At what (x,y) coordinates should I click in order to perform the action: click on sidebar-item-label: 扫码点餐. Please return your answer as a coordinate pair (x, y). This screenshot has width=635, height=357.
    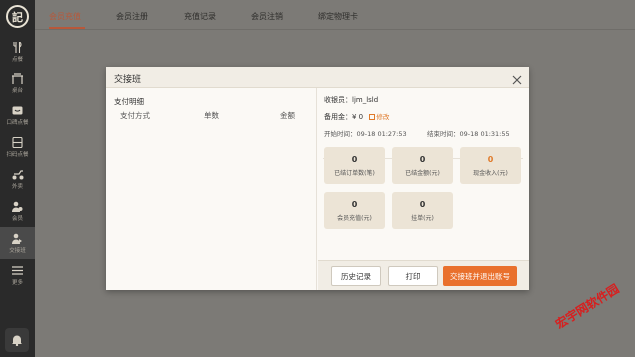
    Looking at the image, I should click on (17, 154).